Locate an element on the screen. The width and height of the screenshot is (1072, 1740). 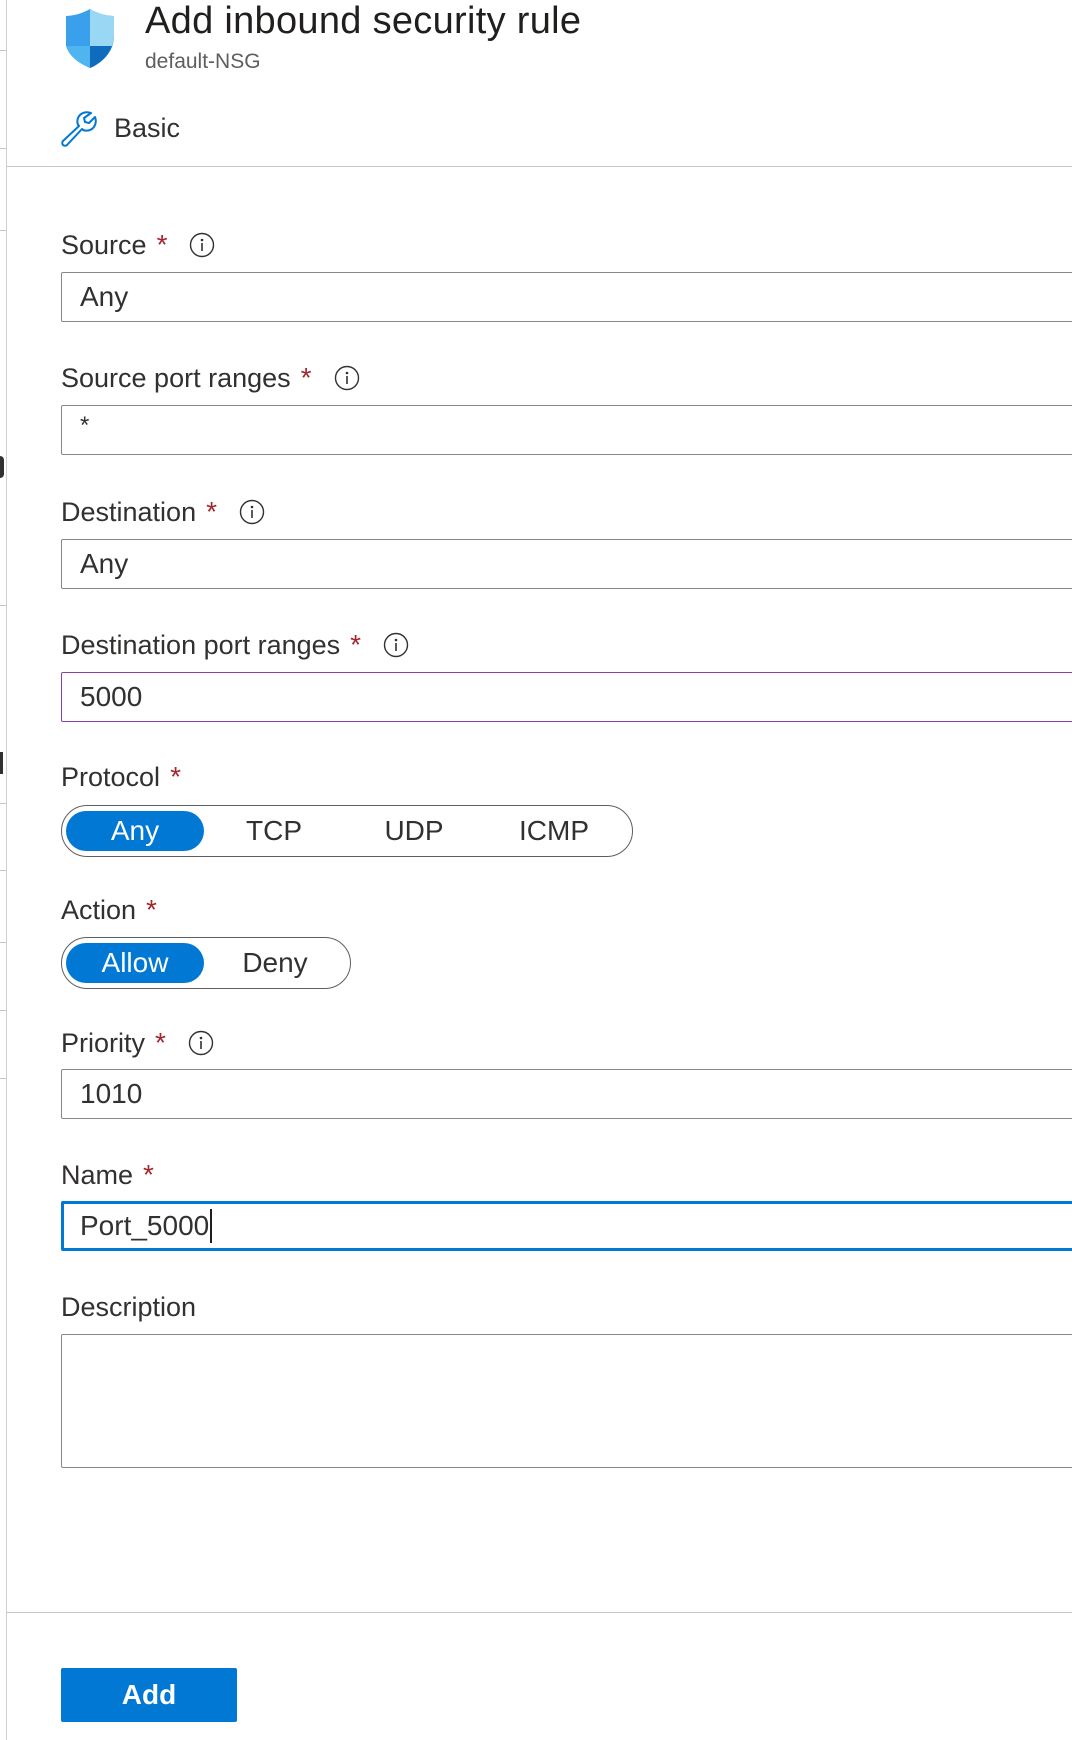
priority-input: 1010 is located at coordinates (566, 1094).